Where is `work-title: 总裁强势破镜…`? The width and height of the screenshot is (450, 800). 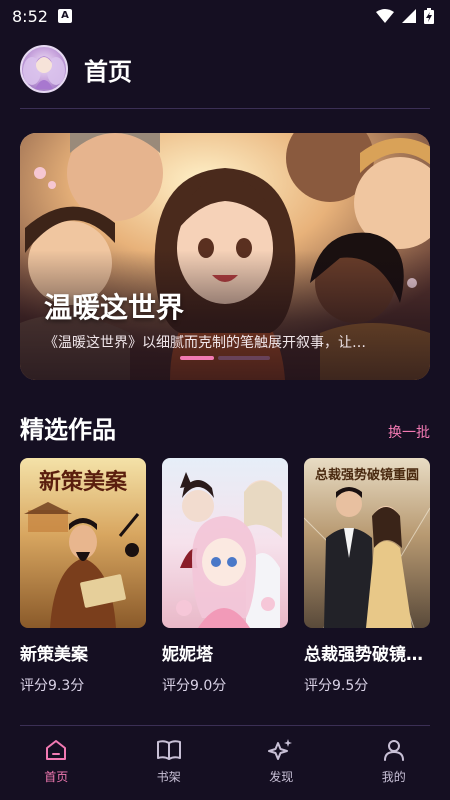
work-title: 总裁强势破镜… is located at coordinates (363, 655).